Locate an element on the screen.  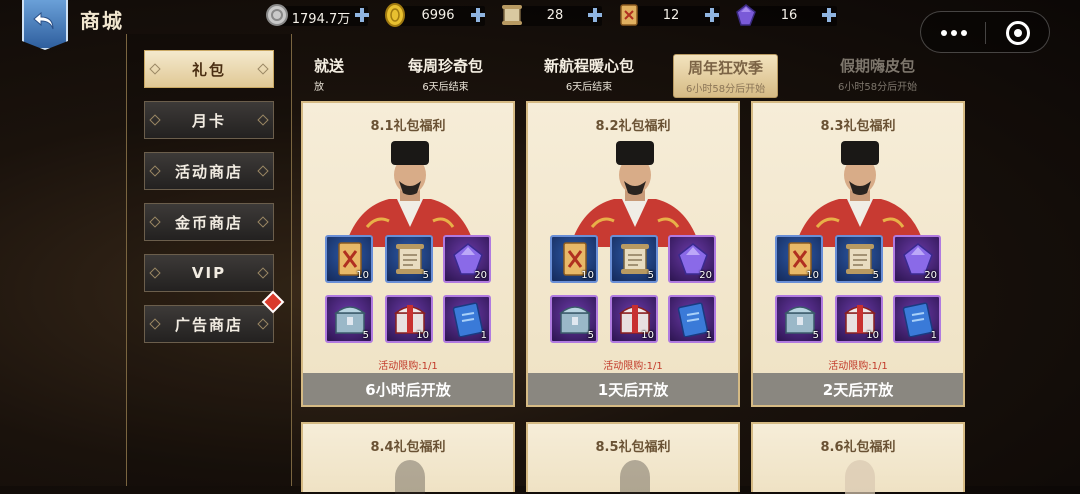
gift-card: 8.4礼包福利 is located at coordinates (408, 458).